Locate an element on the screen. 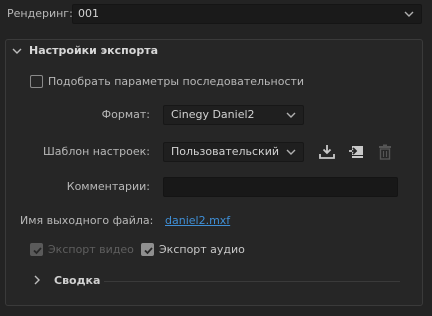  collapse-chevron-icon is located at coordinates (17, 52).